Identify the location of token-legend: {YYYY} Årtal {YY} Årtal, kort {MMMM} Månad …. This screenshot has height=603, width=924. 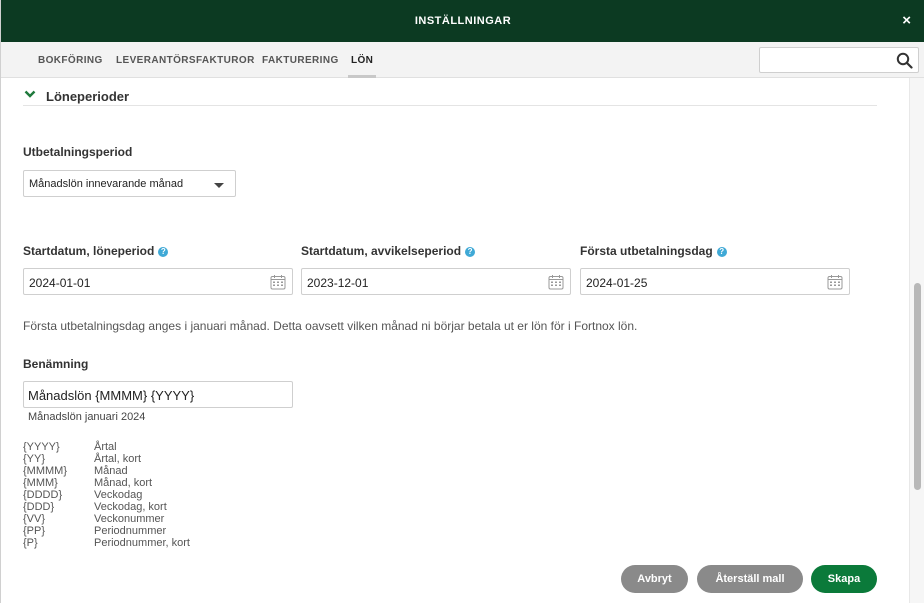
(153, 495).